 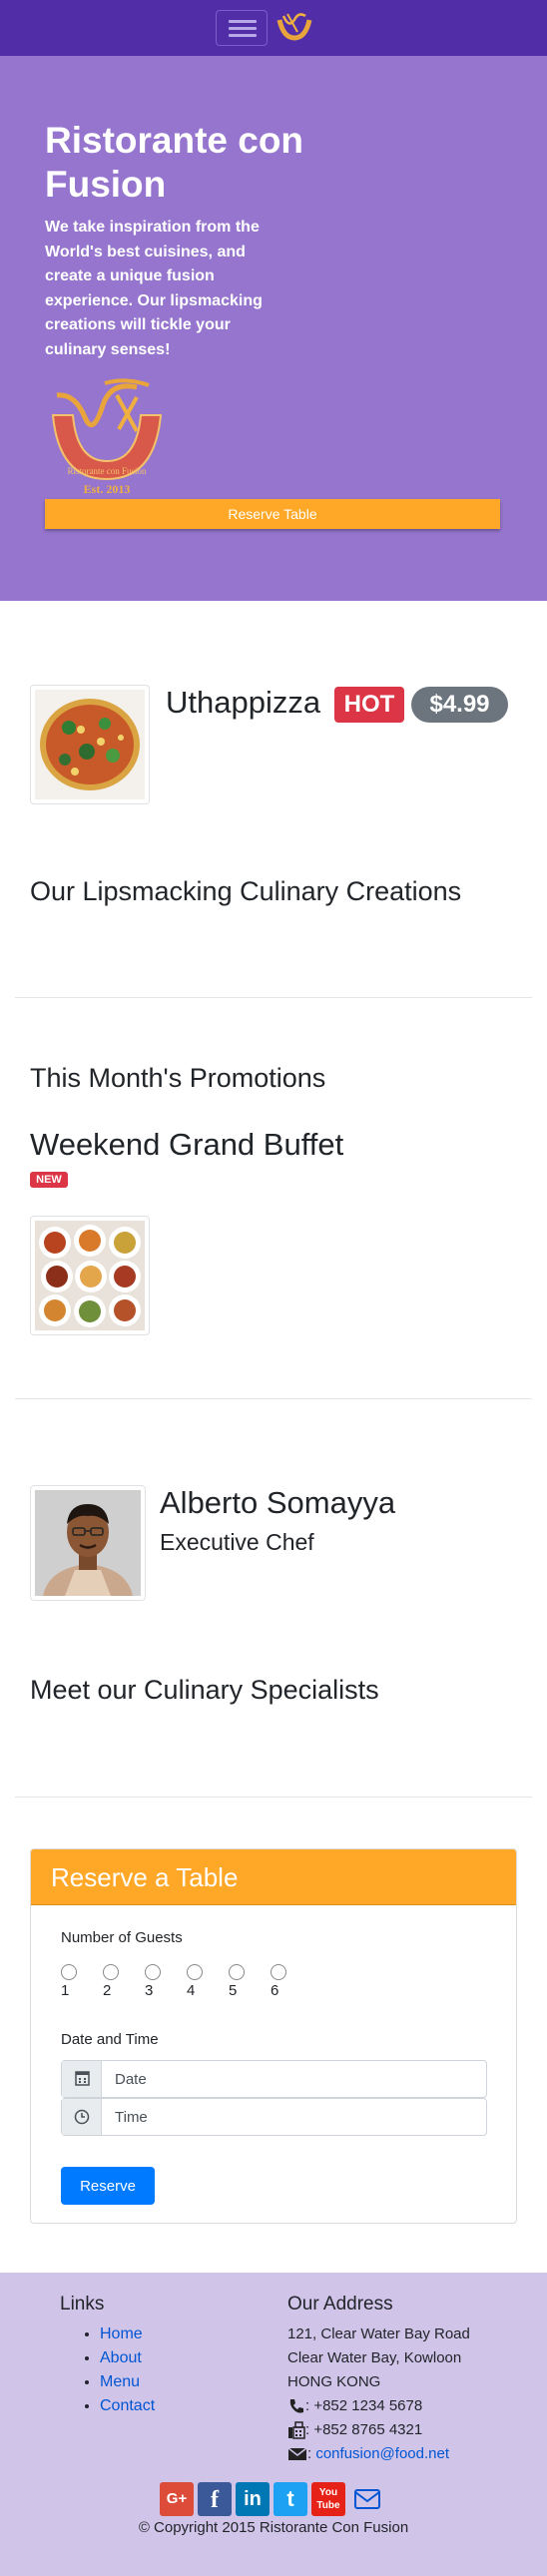 I want to click on dish-image, so click(x=90, y=744).